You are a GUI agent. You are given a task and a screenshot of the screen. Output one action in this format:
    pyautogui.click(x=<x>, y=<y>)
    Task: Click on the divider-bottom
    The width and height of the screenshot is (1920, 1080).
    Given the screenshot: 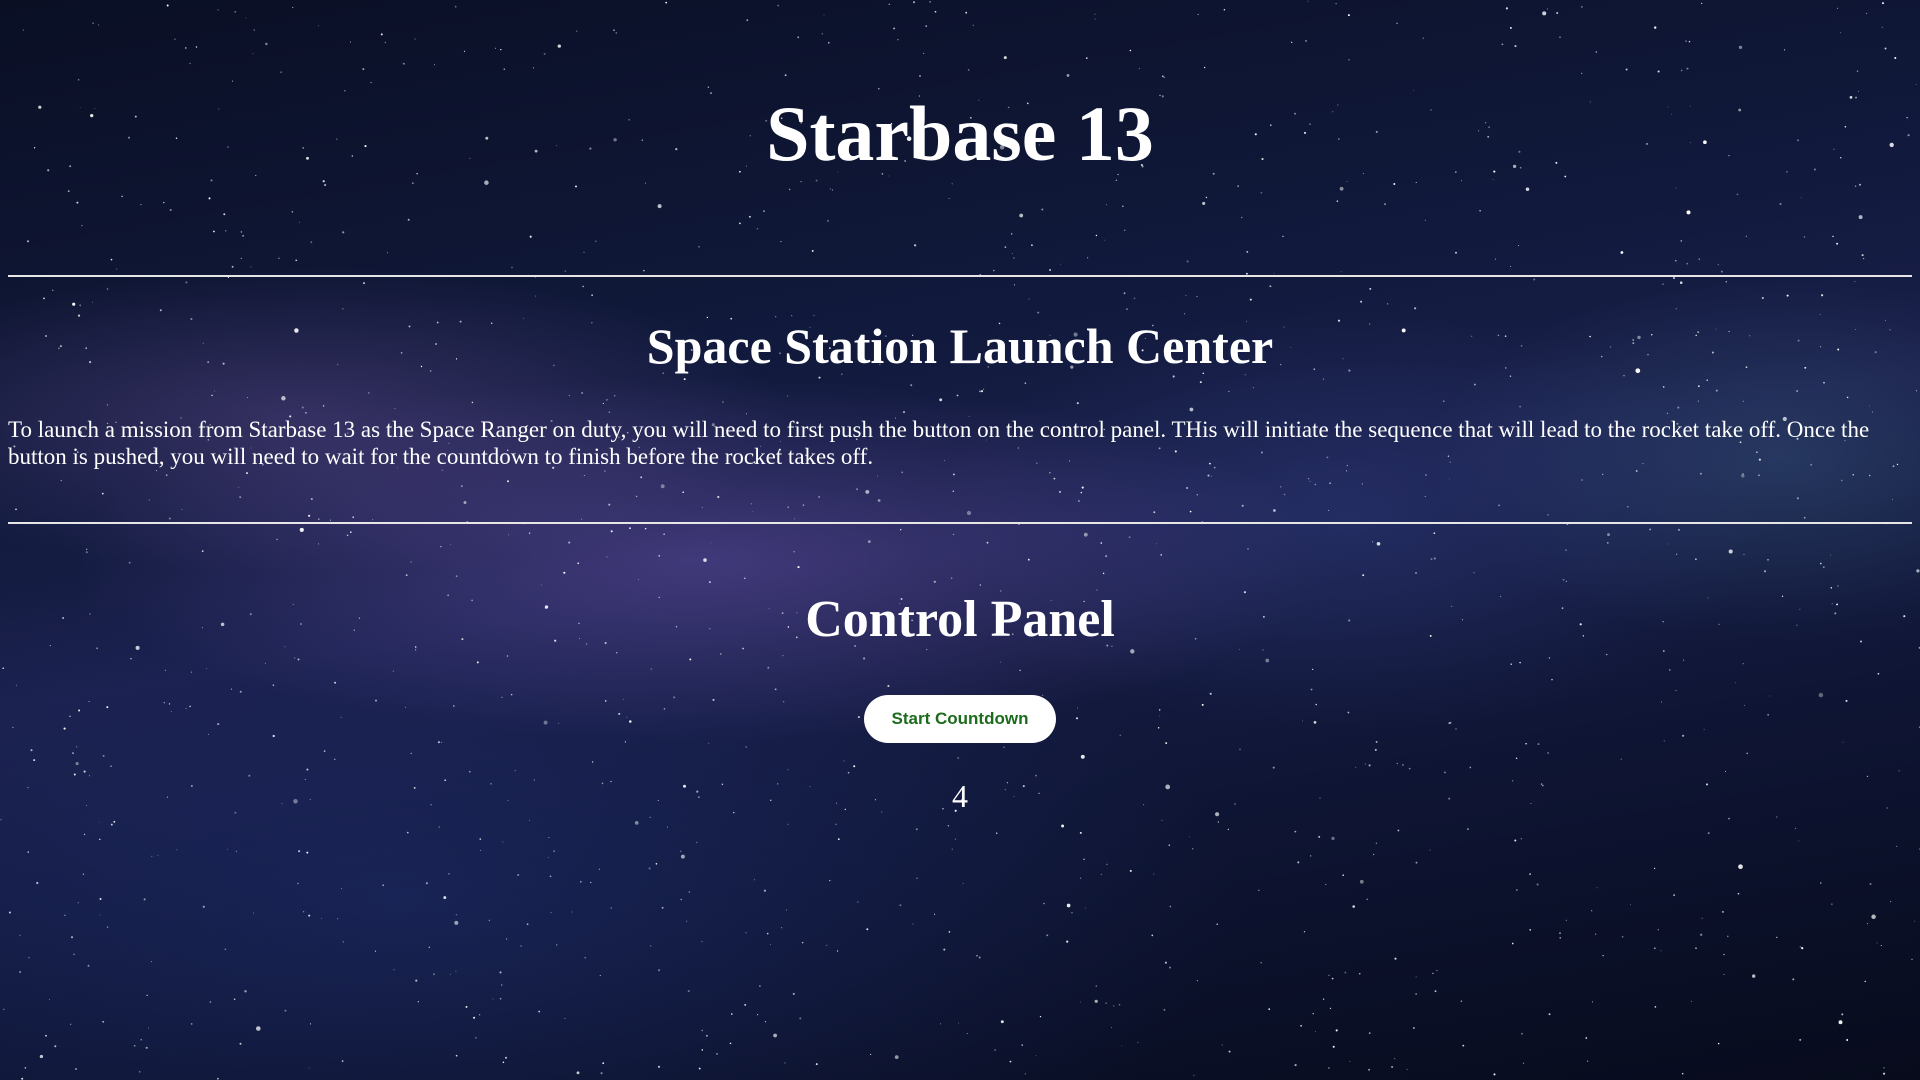 What is the action you would take?
    pyautogui.click(x=960, y=523)
    